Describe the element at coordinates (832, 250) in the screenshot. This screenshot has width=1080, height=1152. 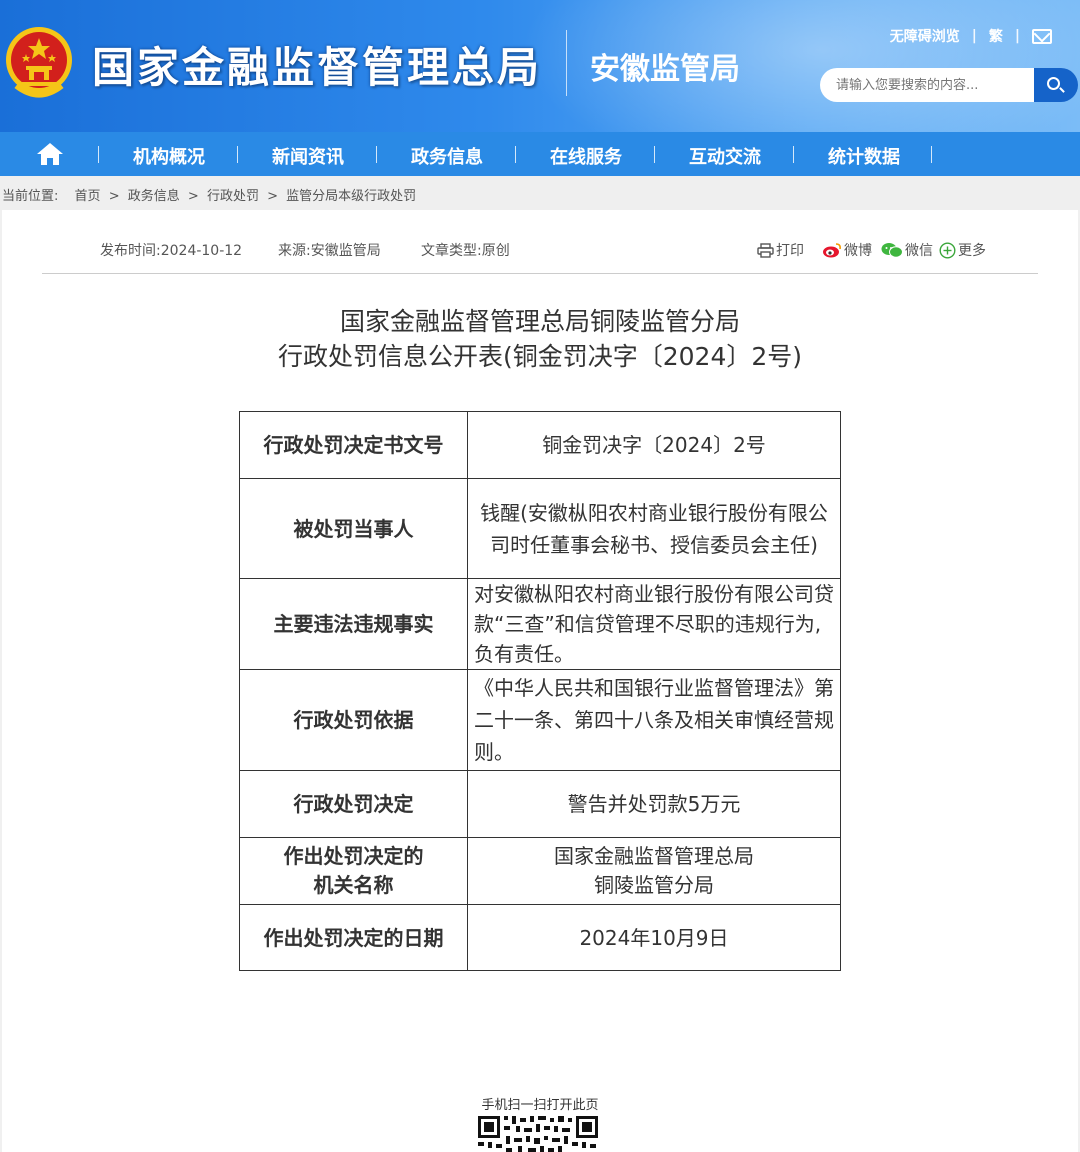
I see `weibo-icon` at that location.